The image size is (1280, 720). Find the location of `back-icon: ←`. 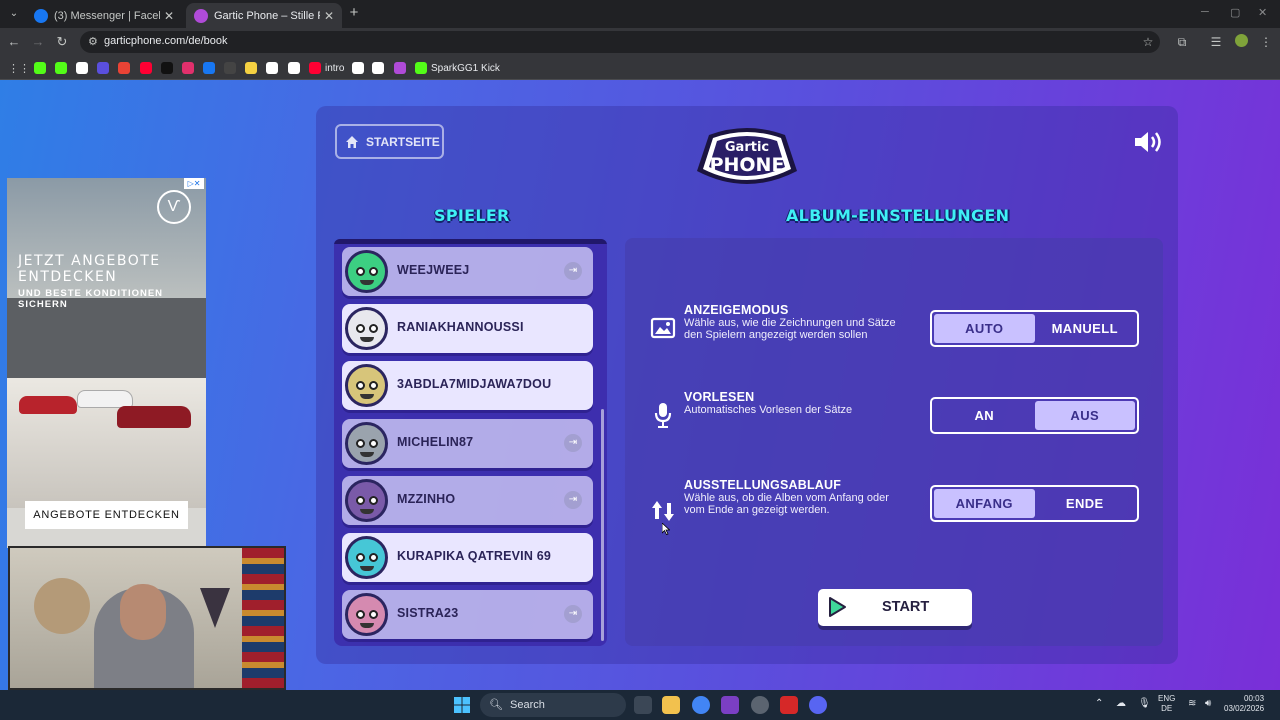

back-icon: ← is located at coordinates (14, 42).